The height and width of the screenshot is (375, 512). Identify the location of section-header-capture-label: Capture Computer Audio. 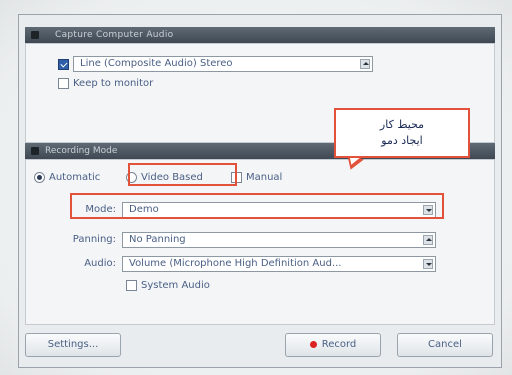
(114, 35).